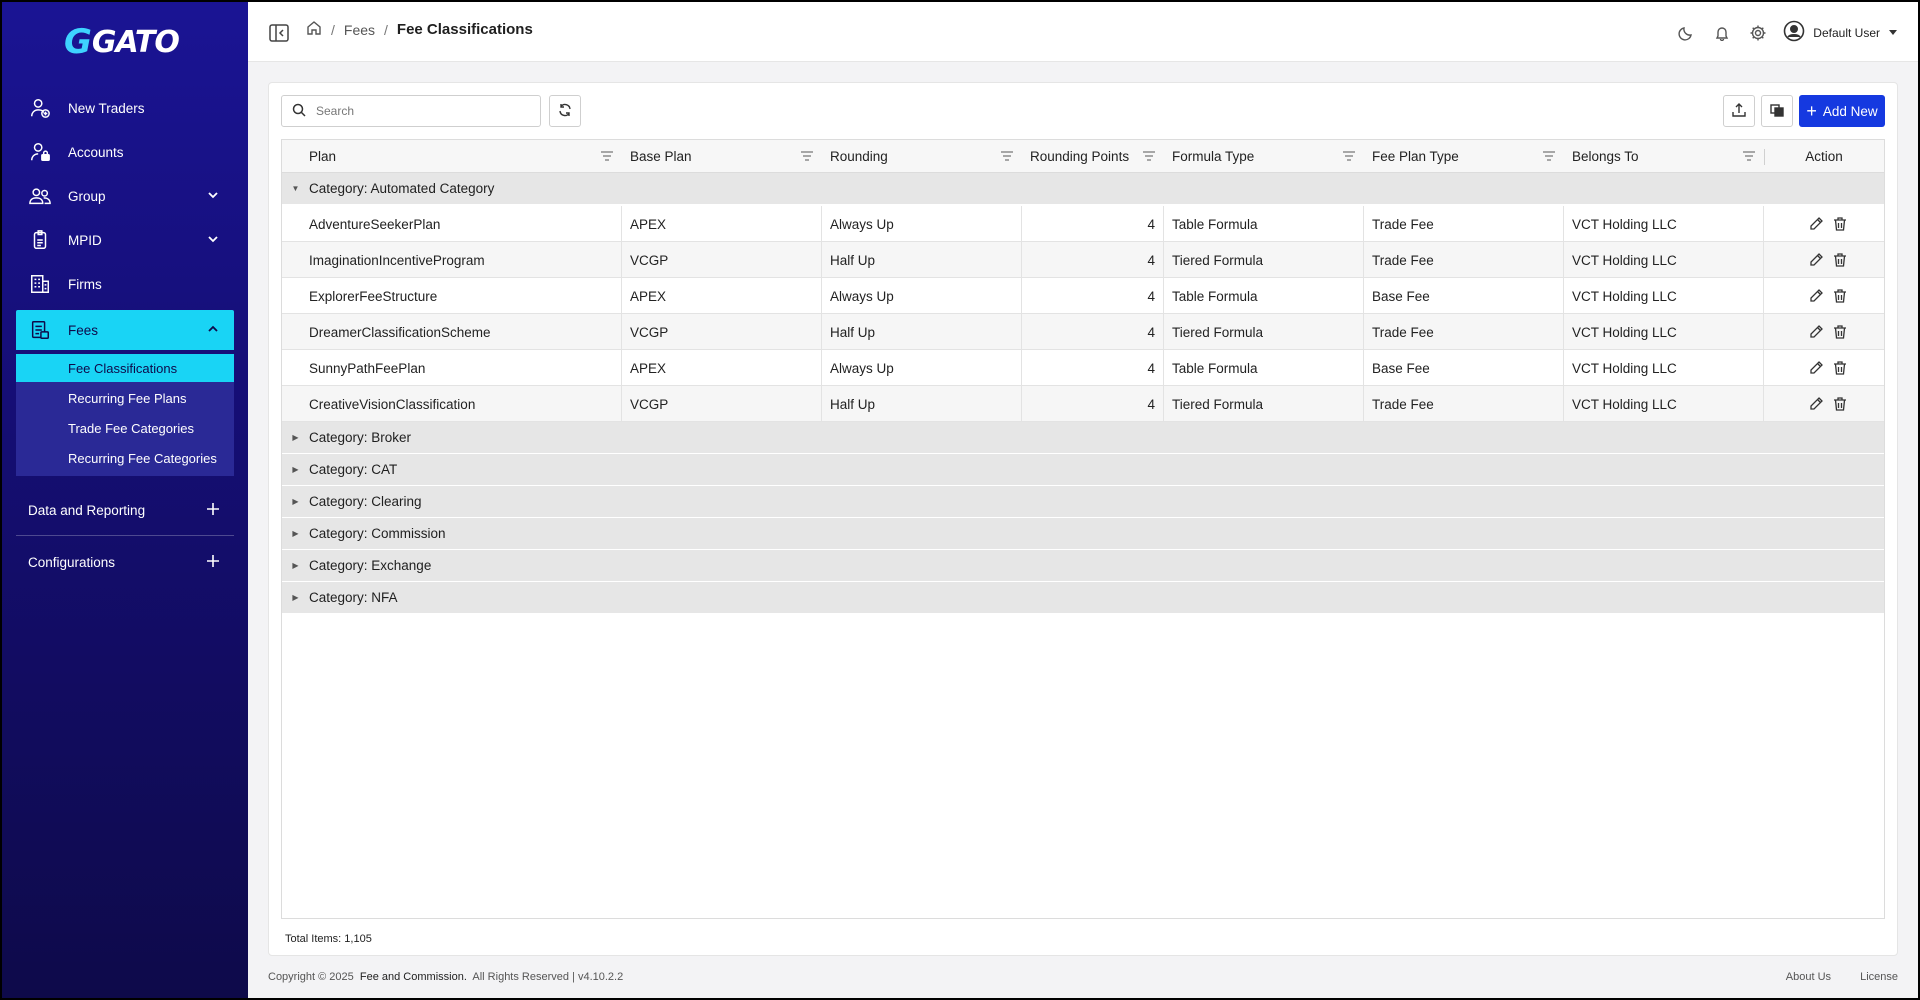 Image resolution: width=1920 pixels, height=1000 pixels. Describe the element at coordinates (125, 562) in the screenshot. I see `section-configurations: Configurations` at that location.